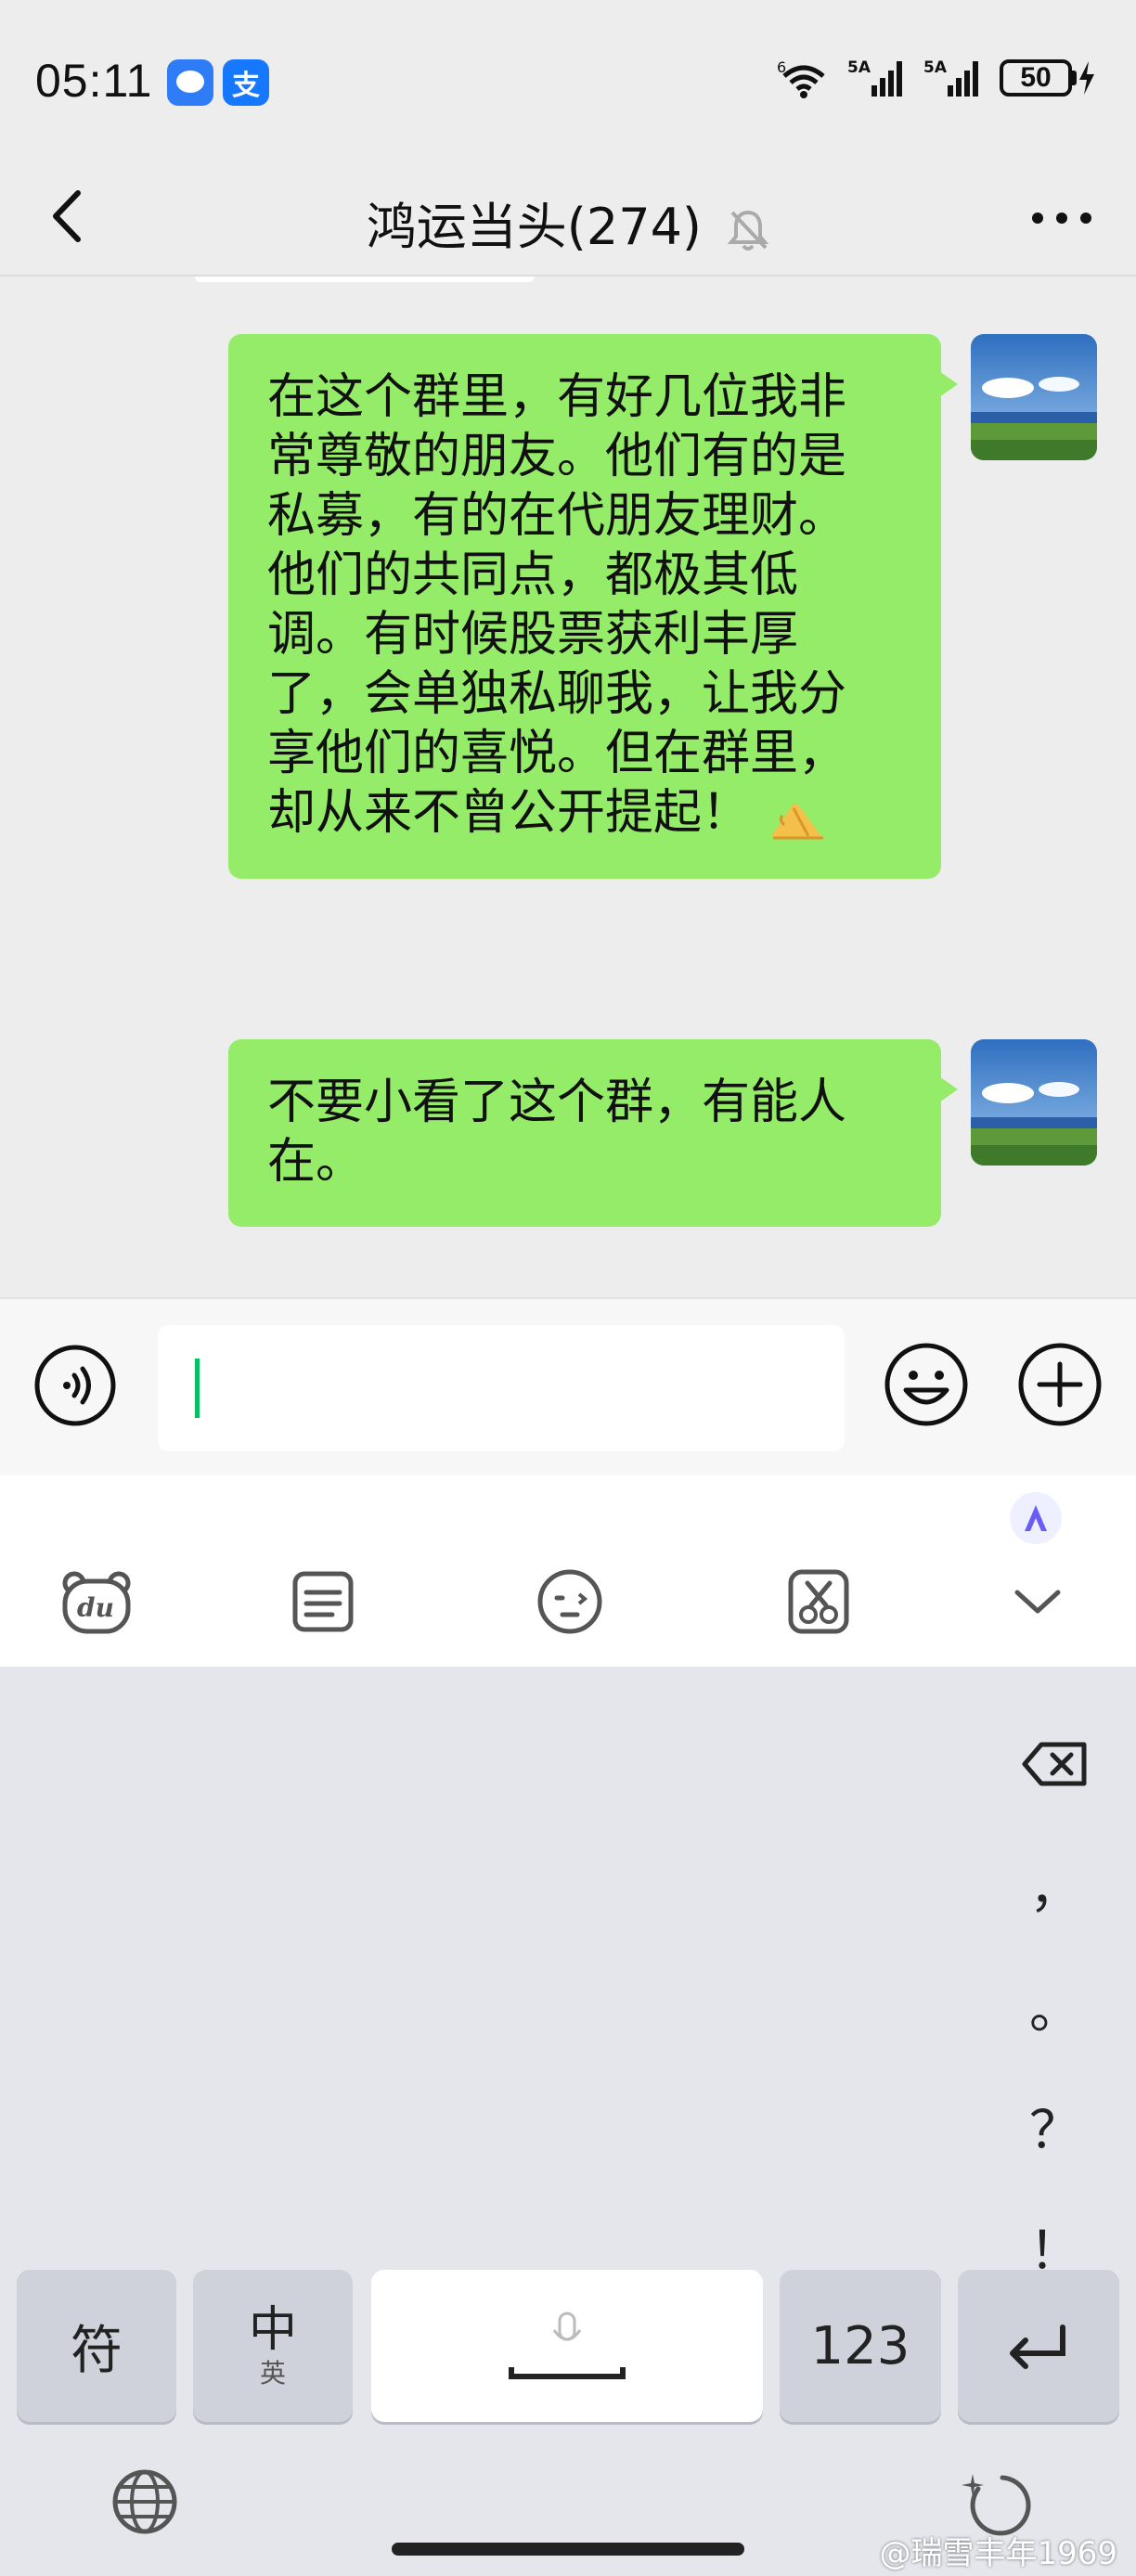  I want to click on battery-level: 50, so click(1036, 78).